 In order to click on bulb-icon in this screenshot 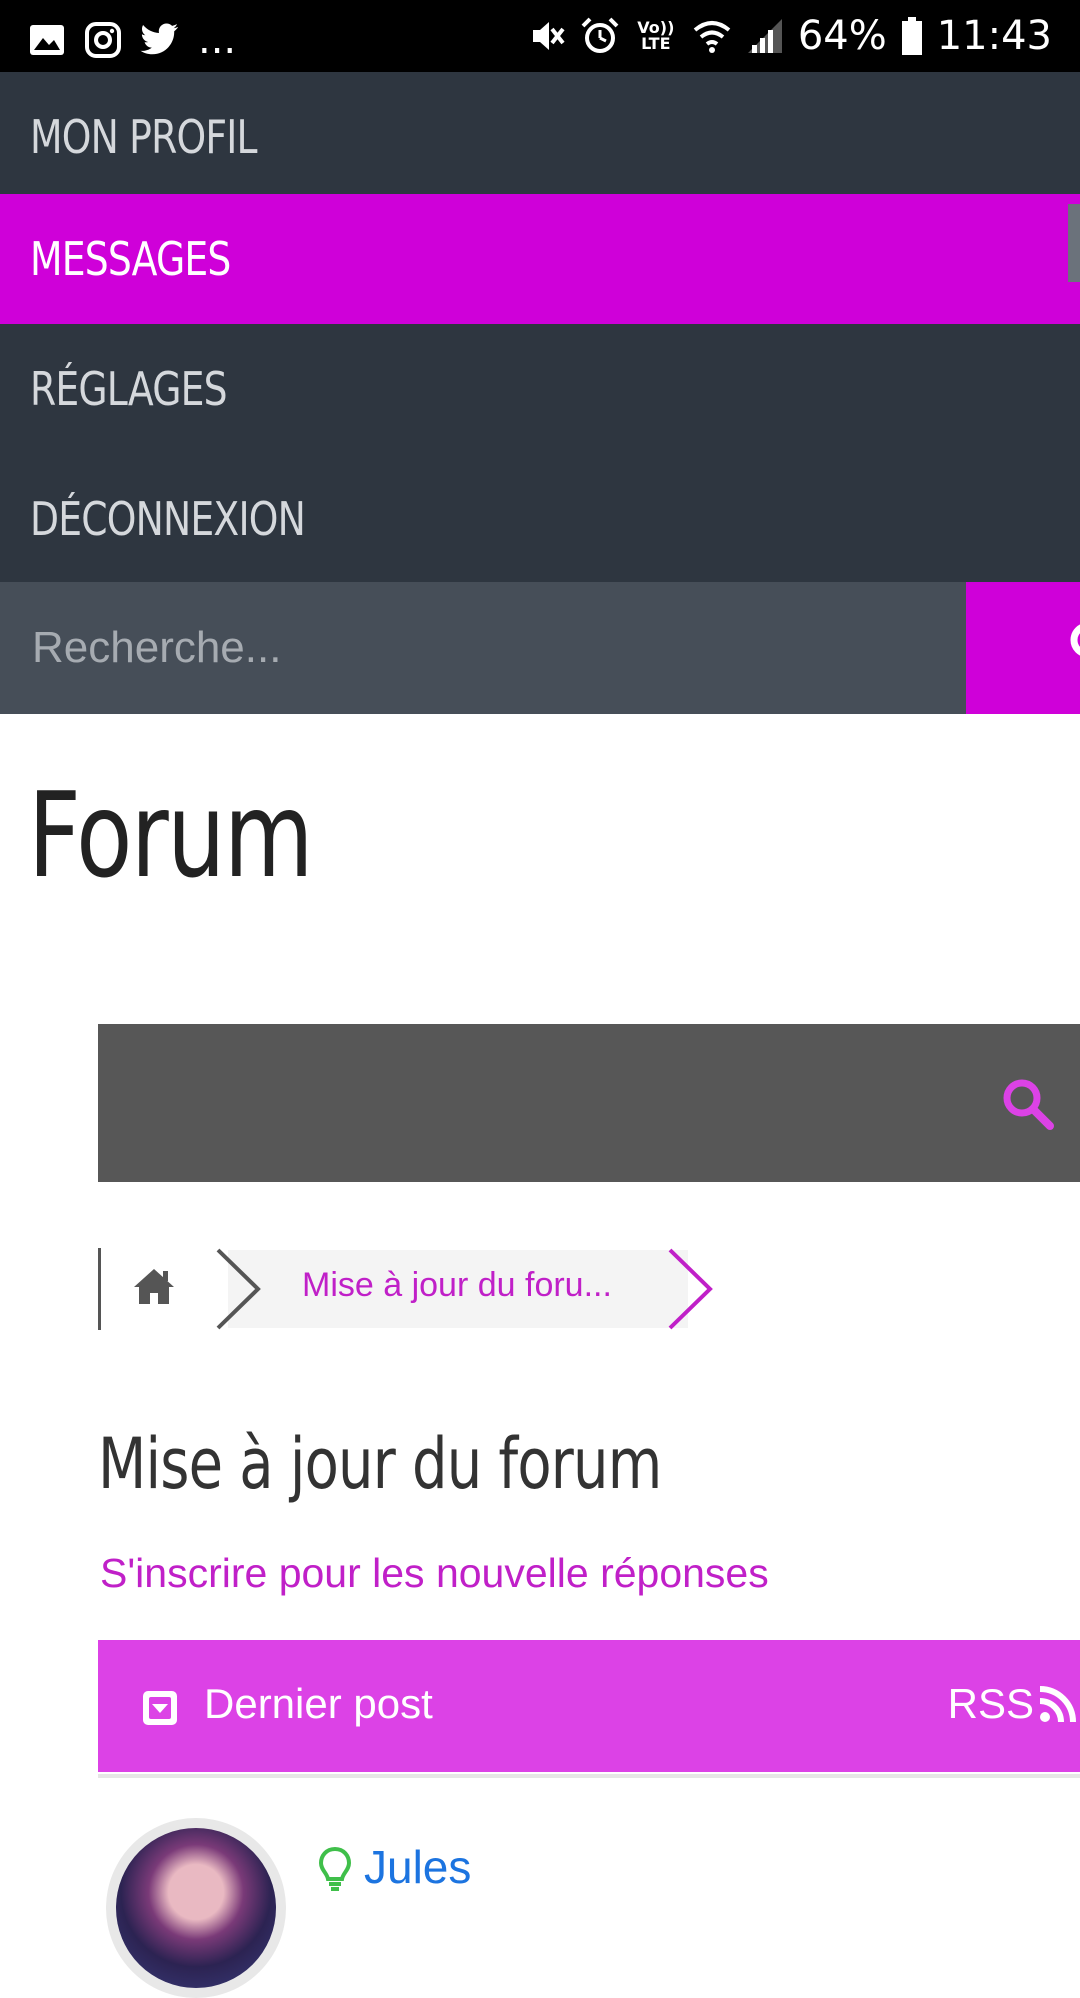, I will do `click(335, 1868)`.